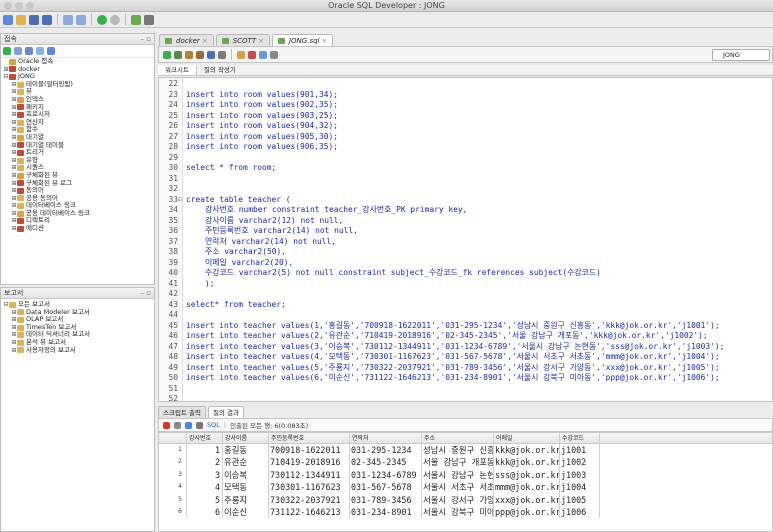  I want to click on explain-plan-icon, so click(211, 54).